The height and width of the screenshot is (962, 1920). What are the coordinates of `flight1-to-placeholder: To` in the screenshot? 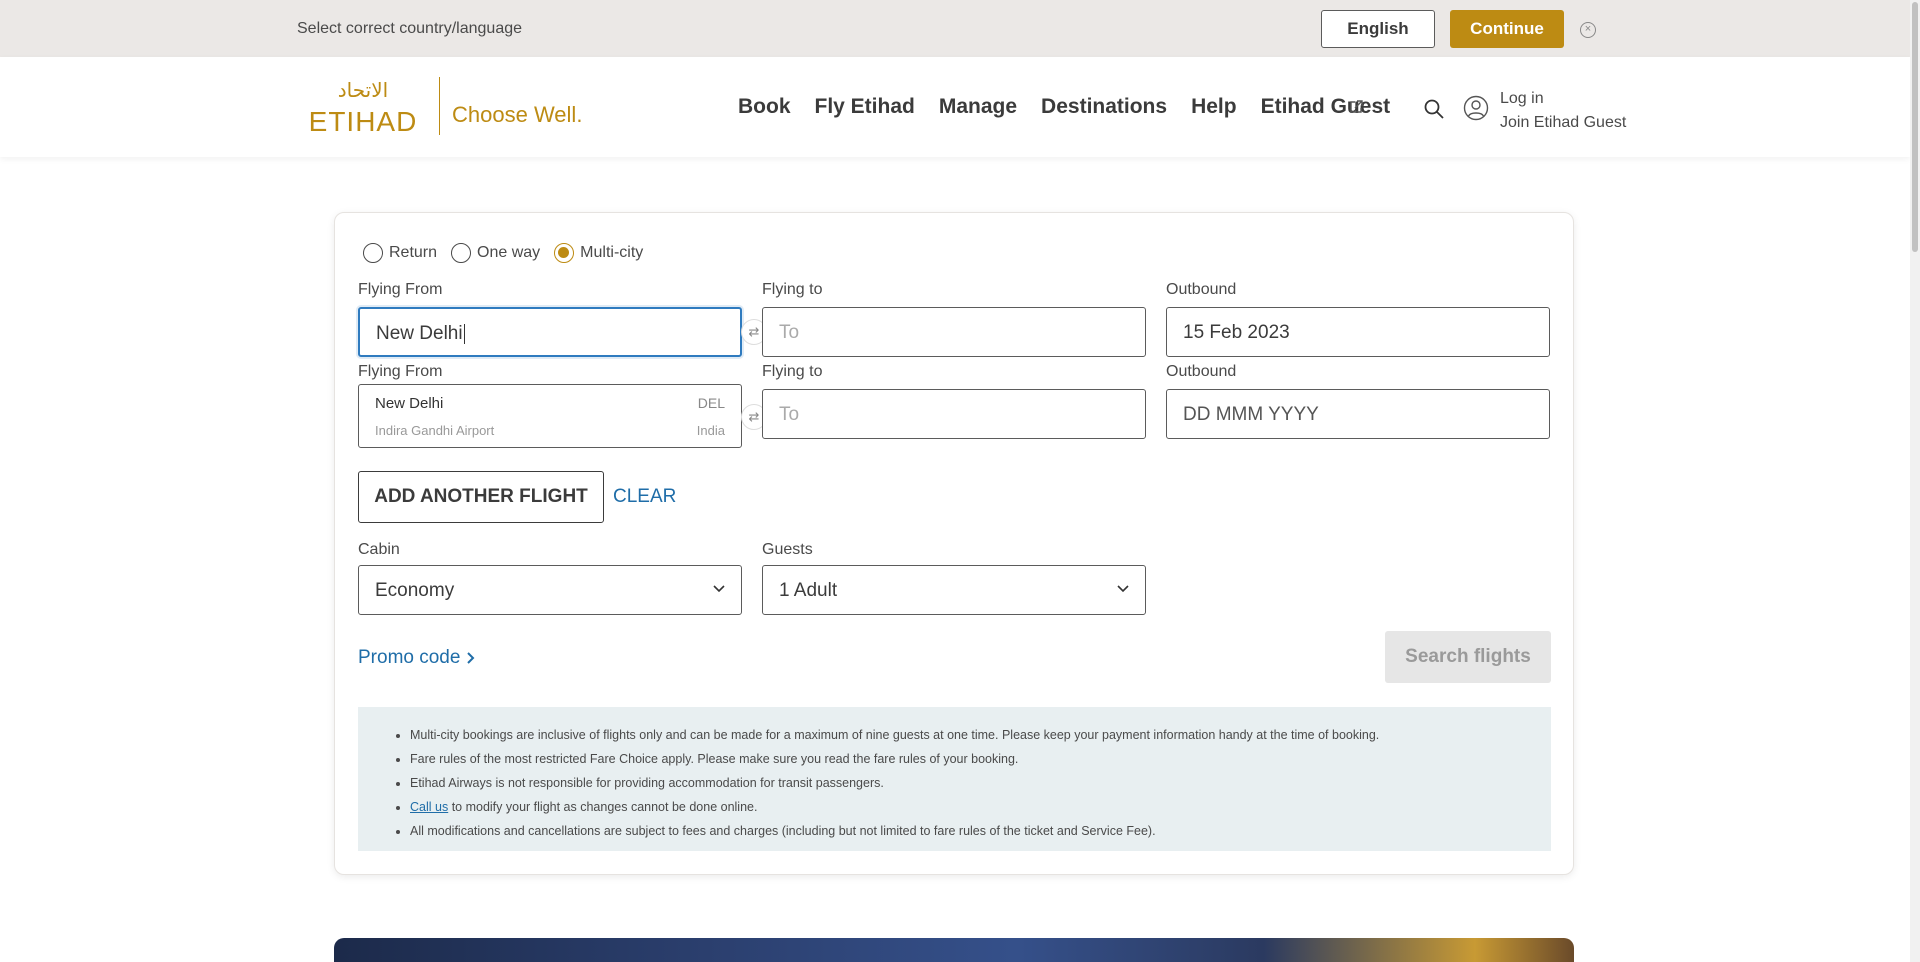 It's located at (789, 332).